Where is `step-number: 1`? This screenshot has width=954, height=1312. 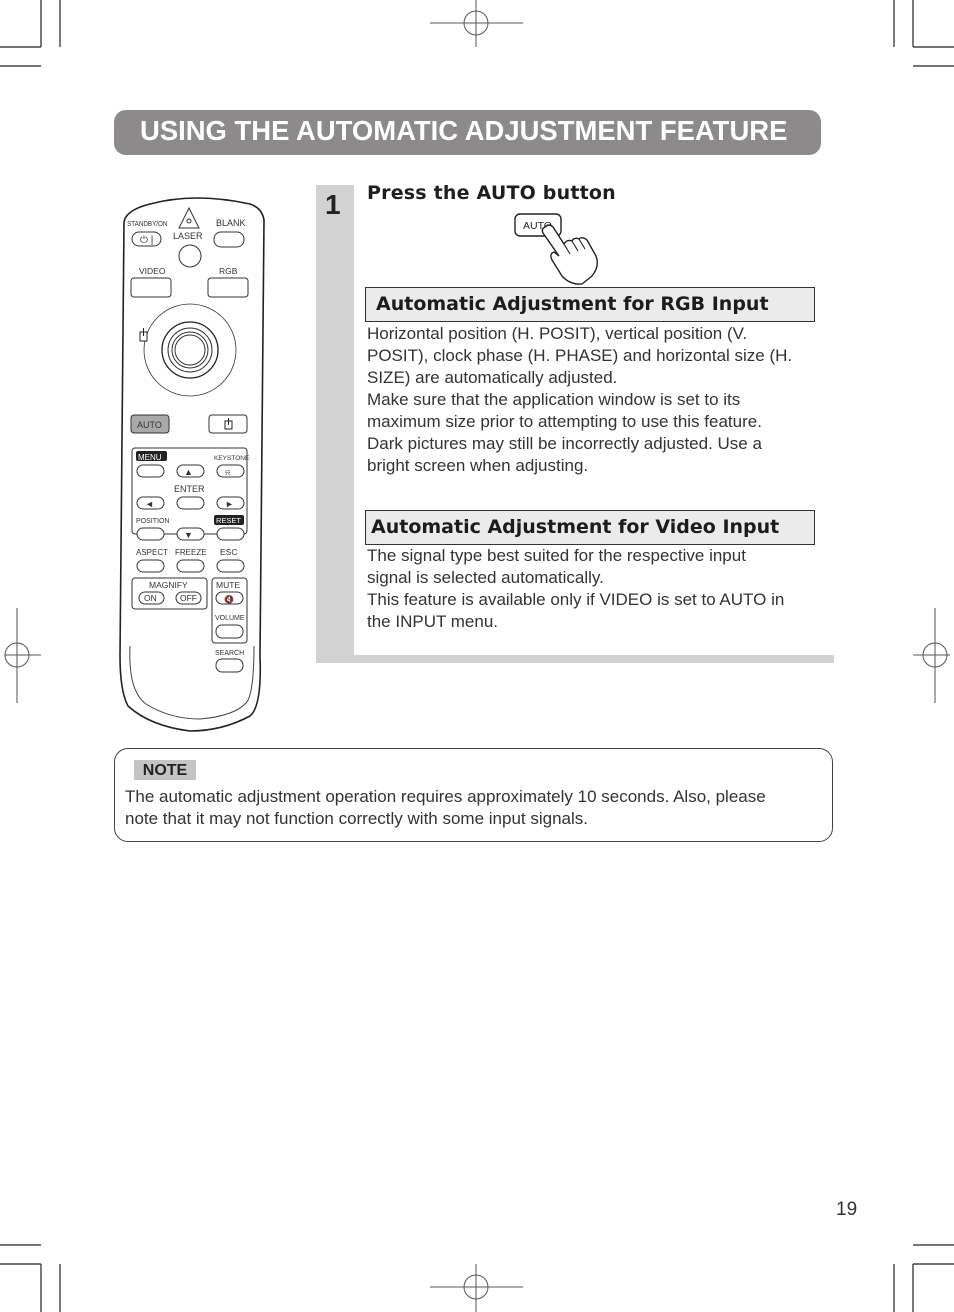 step-number: 1 is located at coordinates (333, 204).